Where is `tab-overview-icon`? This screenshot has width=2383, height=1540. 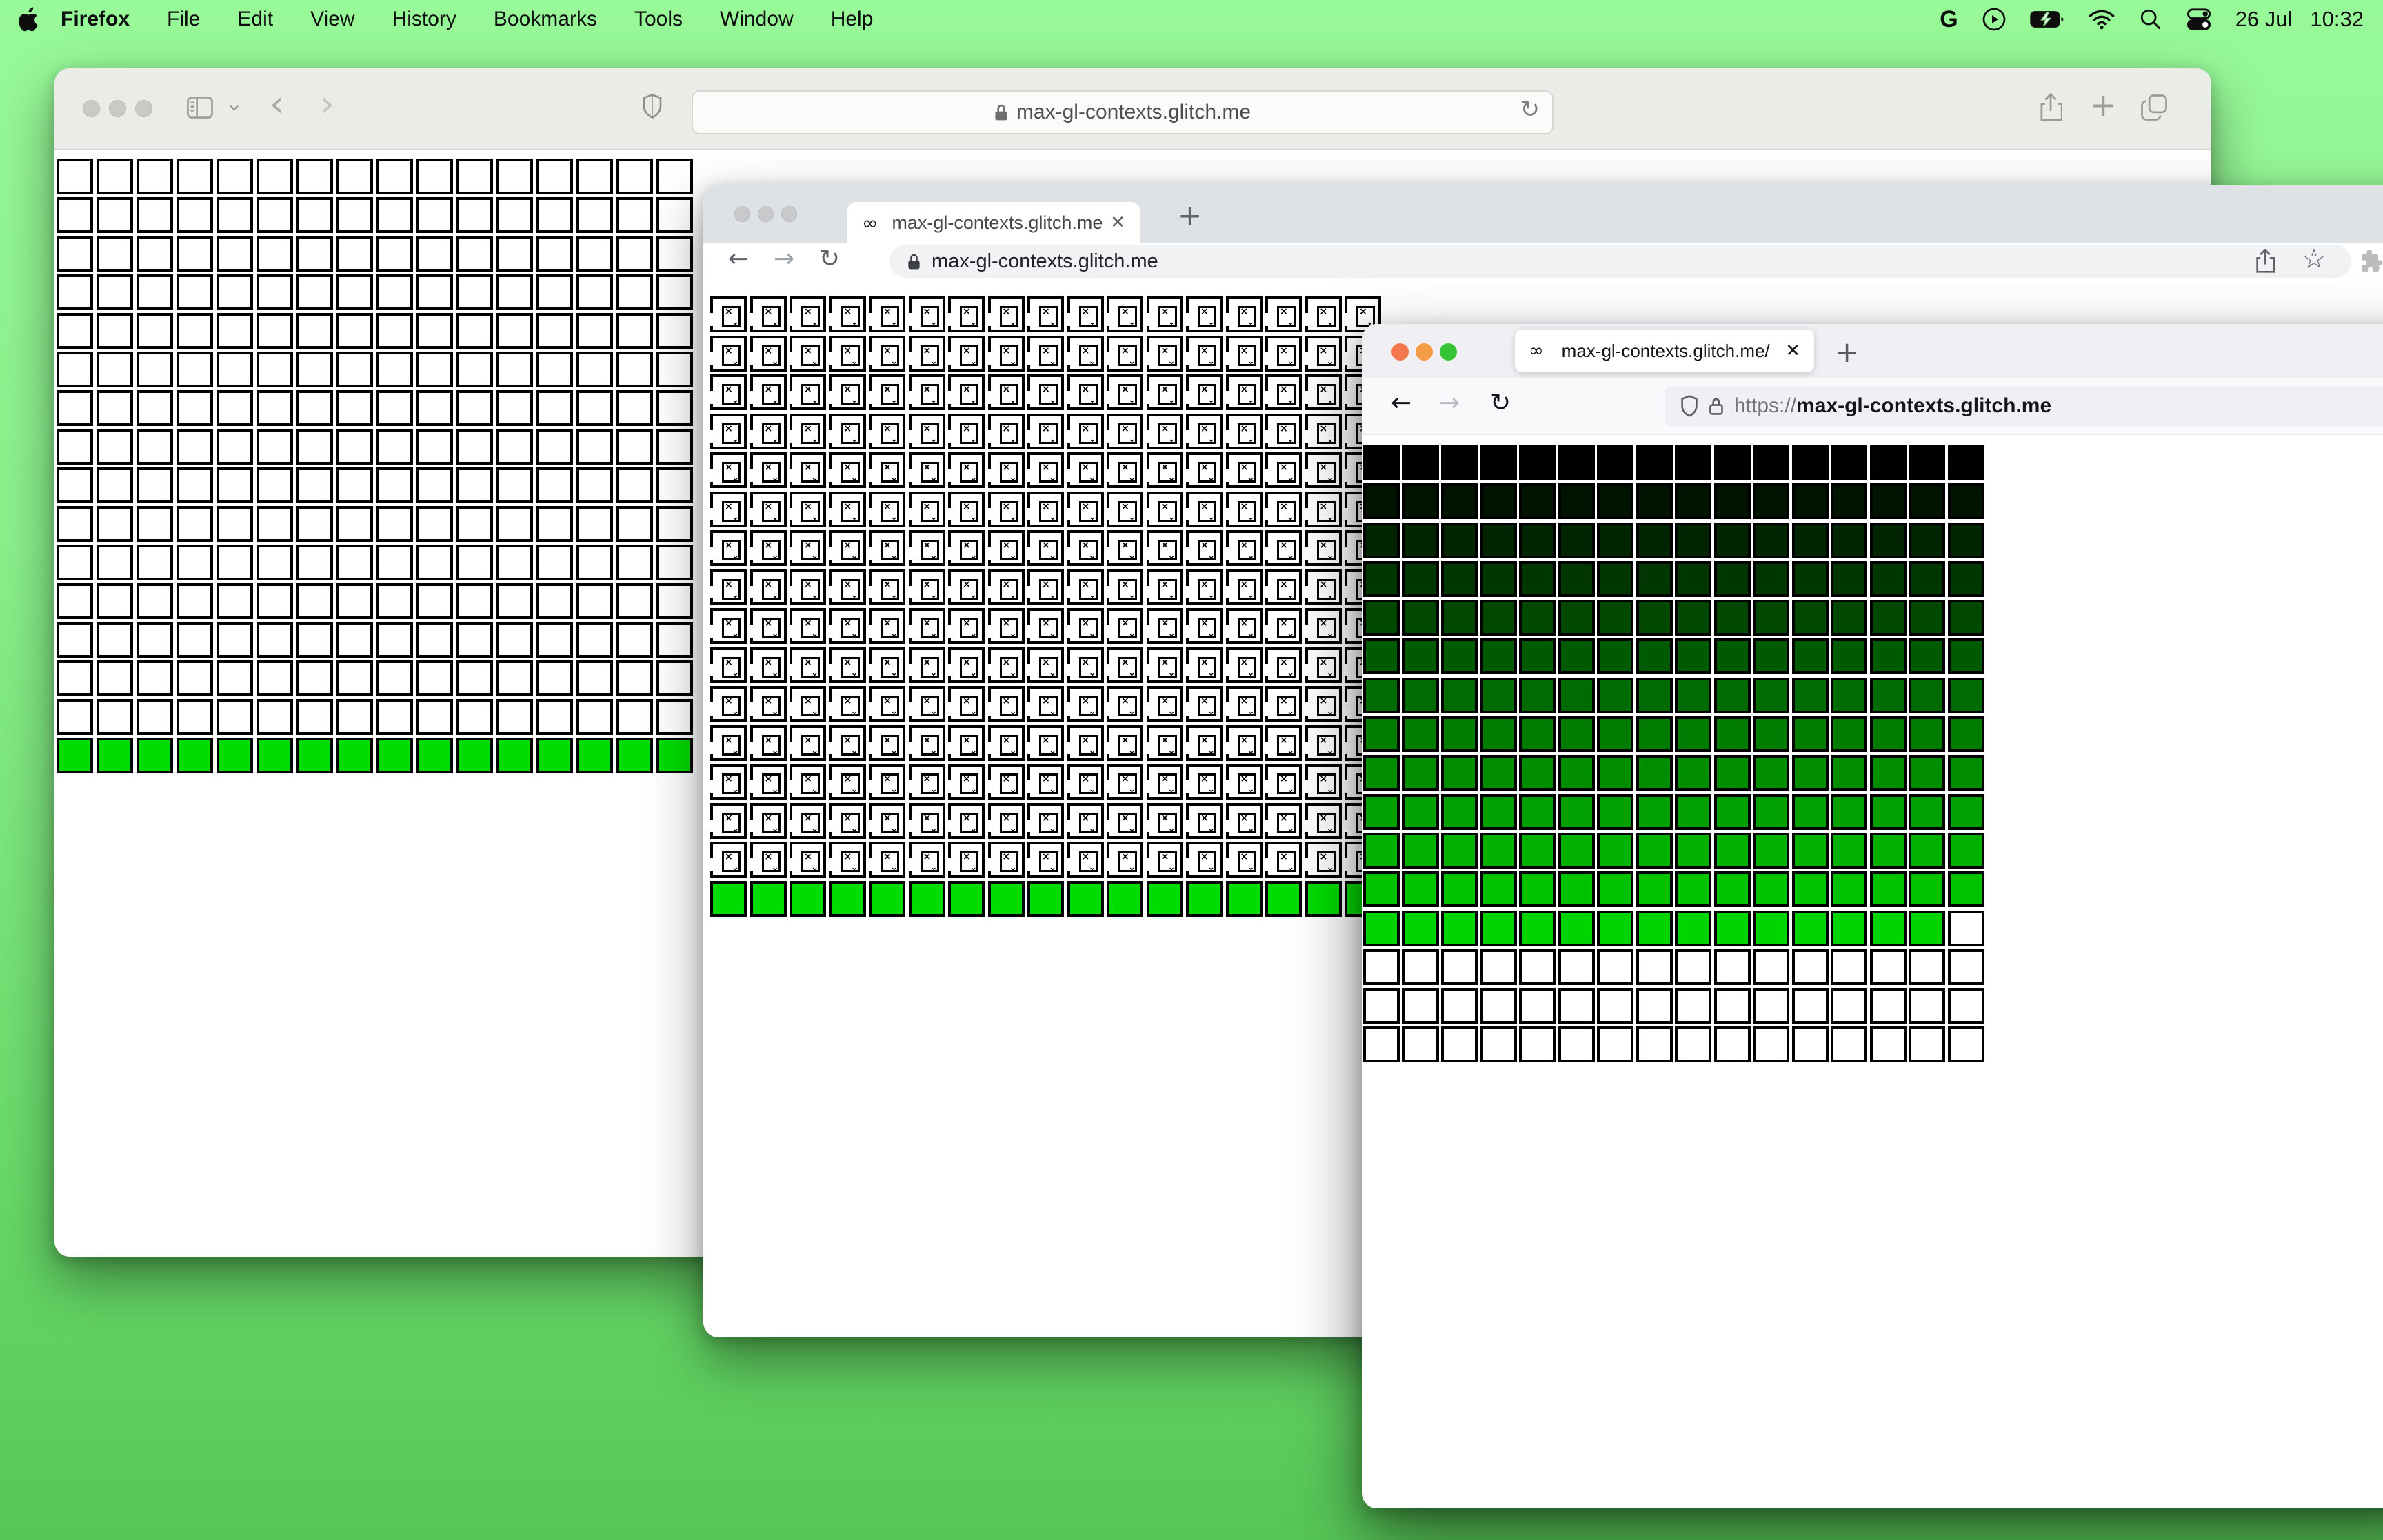
tab-overview-icon is located at coordinates (2154, 108).